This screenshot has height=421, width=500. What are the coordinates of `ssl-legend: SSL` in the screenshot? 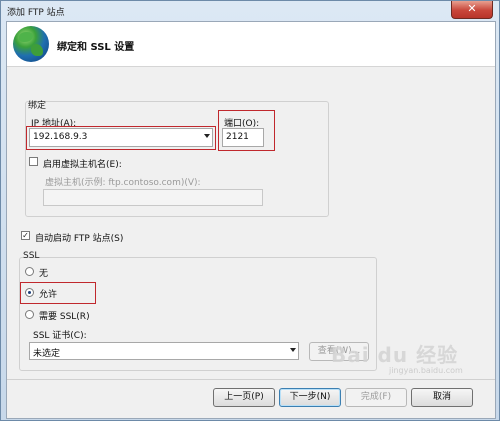 It's located at (31, 256).